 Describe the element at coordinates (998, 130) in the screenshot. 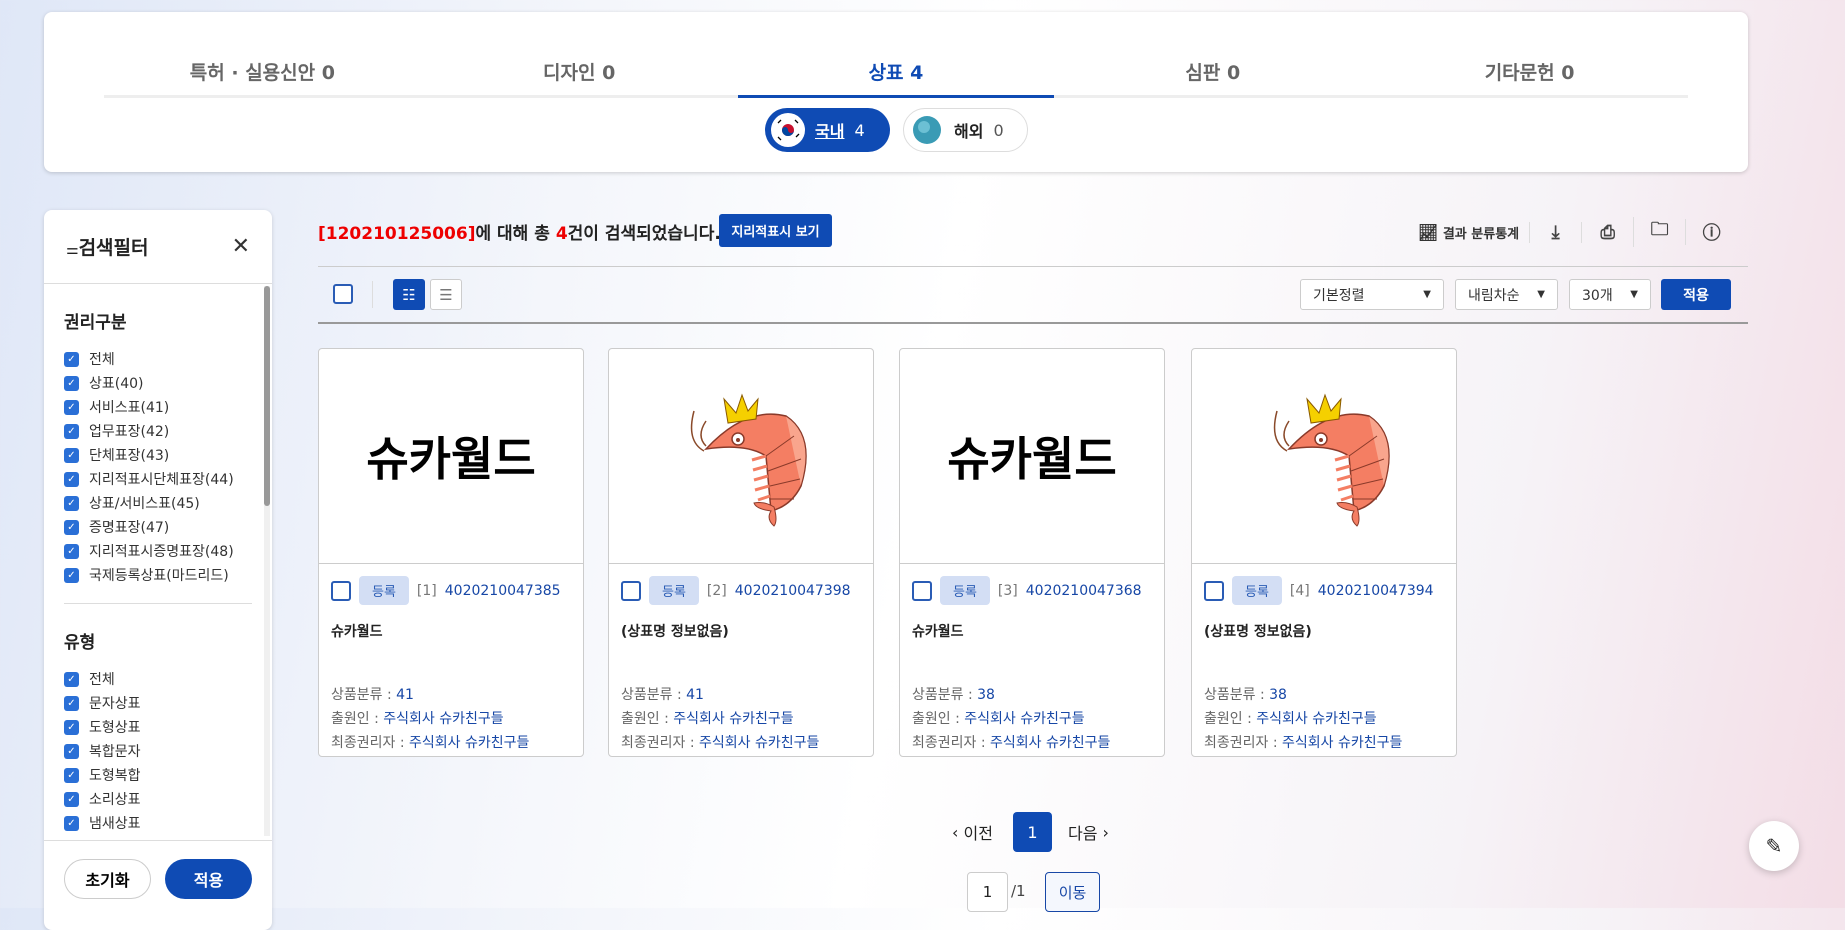

I see `region-overseas-count: 0` at that location.